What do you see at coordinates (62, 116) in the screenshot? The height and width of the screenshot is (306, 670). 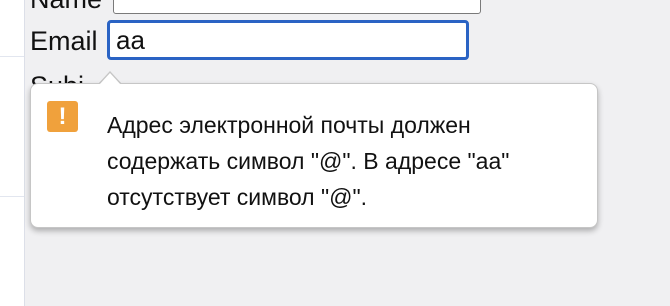 I see `warning-icon: !` at bounding box center [62, 116].